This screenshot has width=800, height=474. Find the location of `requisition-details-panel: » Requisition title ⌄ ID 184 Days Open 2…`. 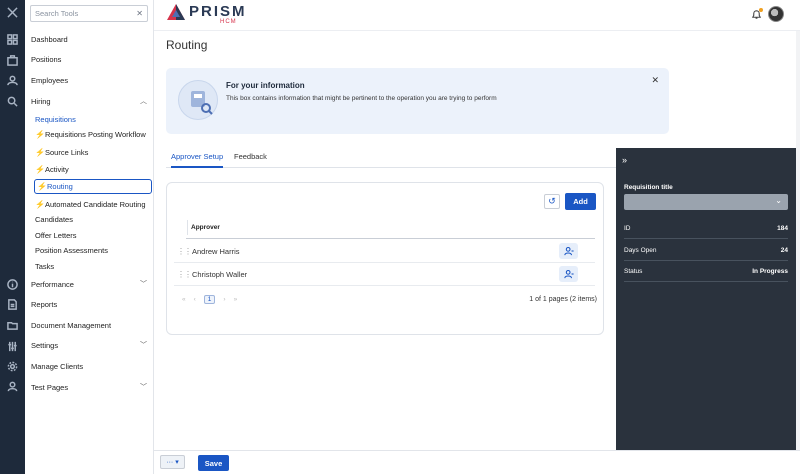

requisition-details-panel: » Requisition title ⌄ ID 184 Days Open 2… is located at coordinates (706, 299).